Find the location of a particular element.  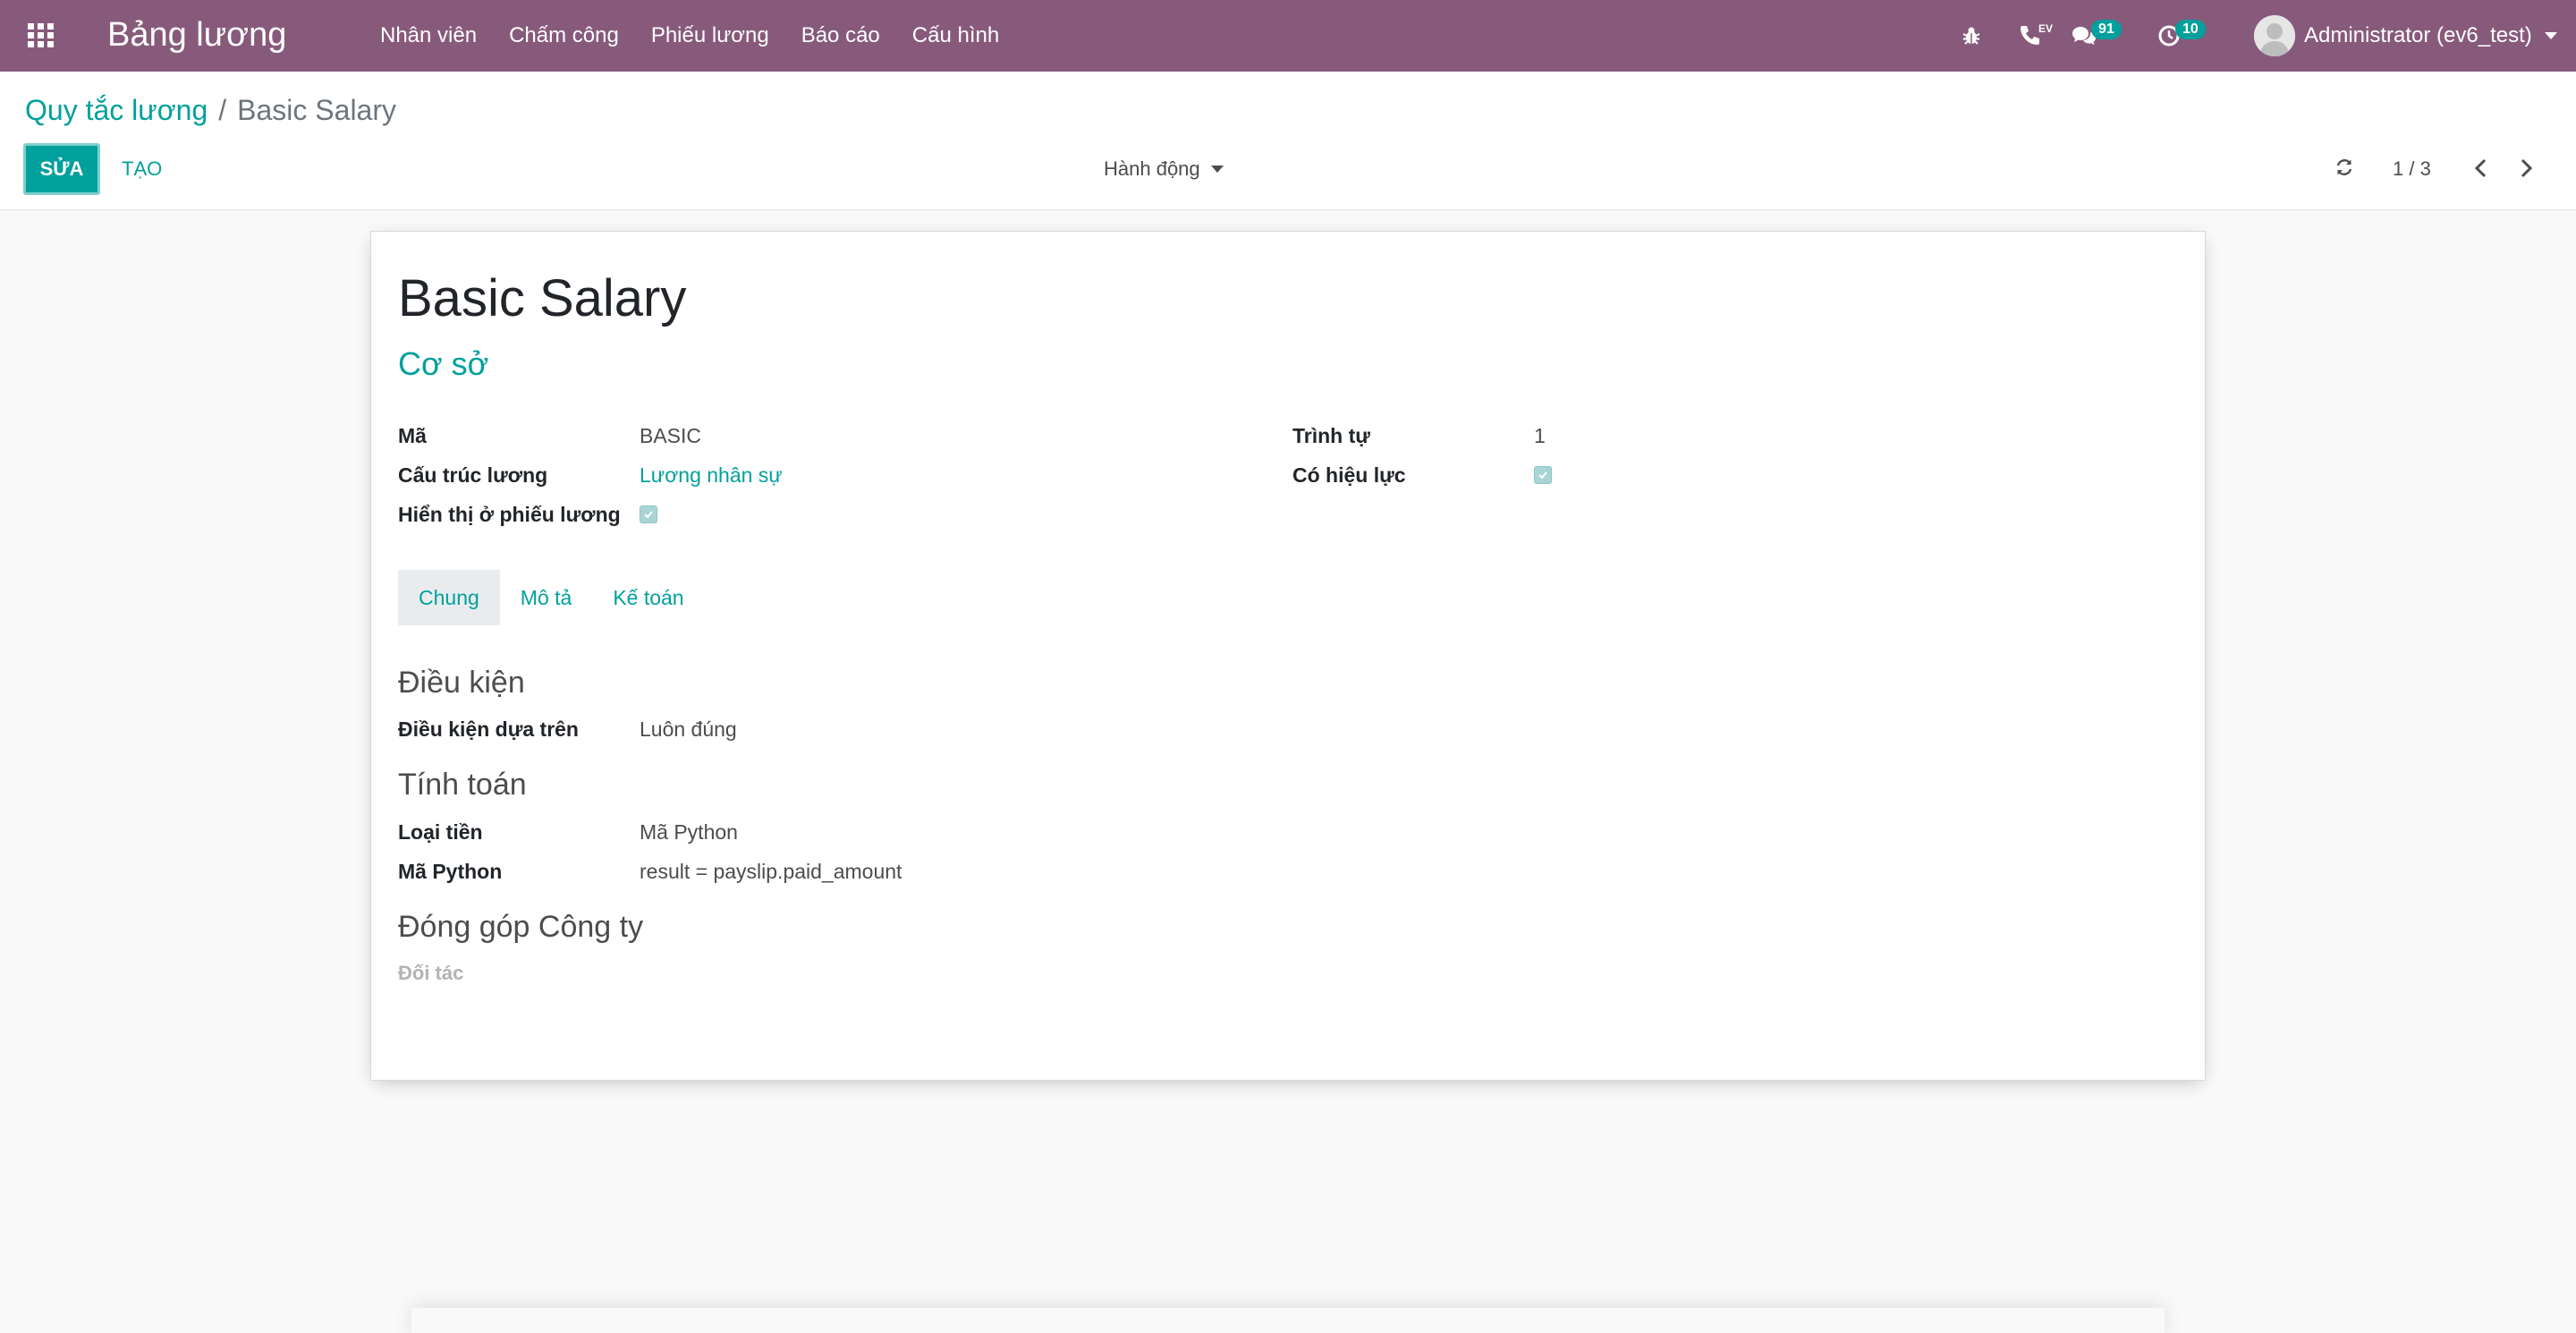

debug-bug-icon is located at coordinates (1971, 36).